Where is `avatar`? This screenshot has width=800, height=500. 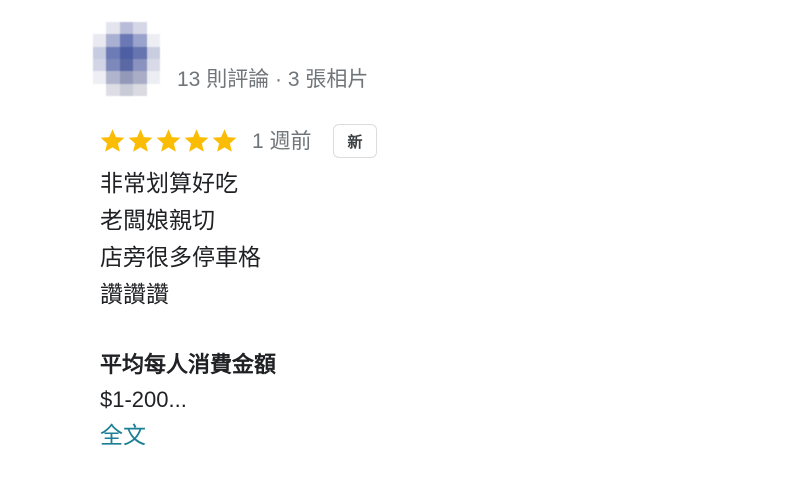 avatar is located at coordinates (126, 59).